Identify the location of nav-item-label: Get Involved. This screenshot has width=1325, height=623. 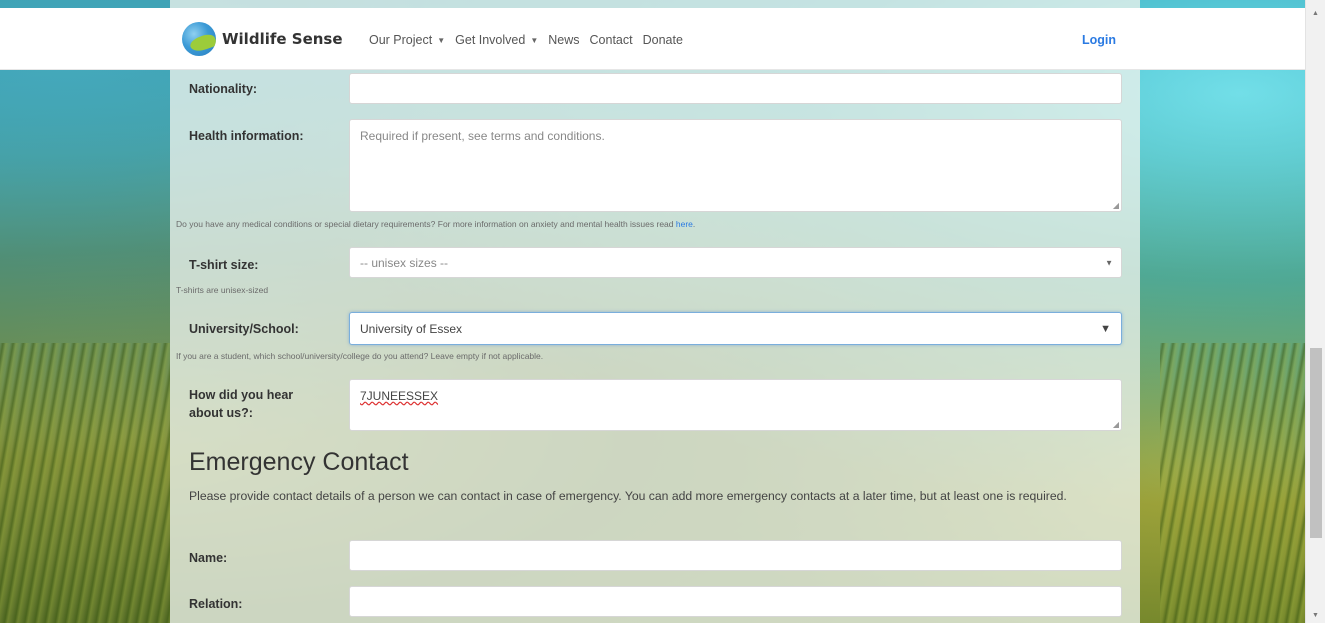
(490, 40).